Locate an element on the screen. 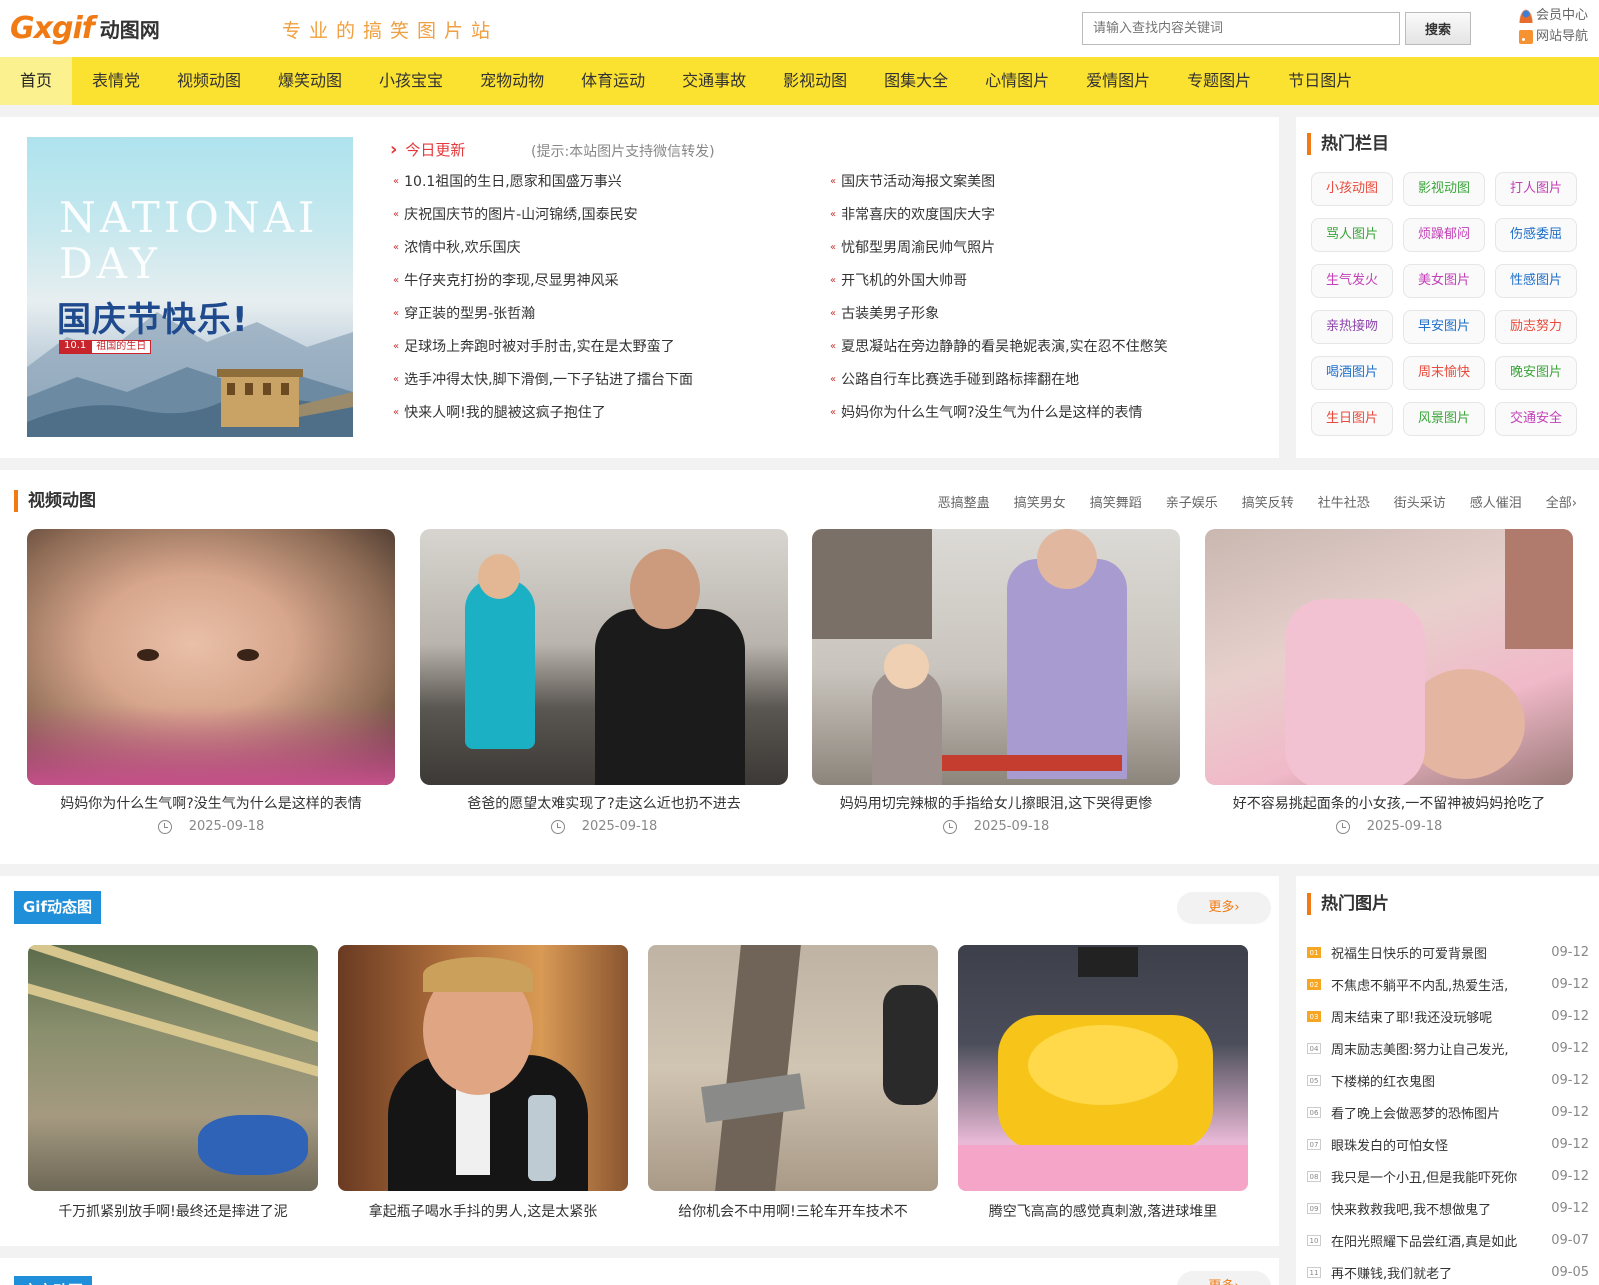 This screenshot has width=1599, height=1285. hot-image-item: 03 周末结束了耶!我还没玩够呢 09-12 is located at coordinates (1448, 1016).